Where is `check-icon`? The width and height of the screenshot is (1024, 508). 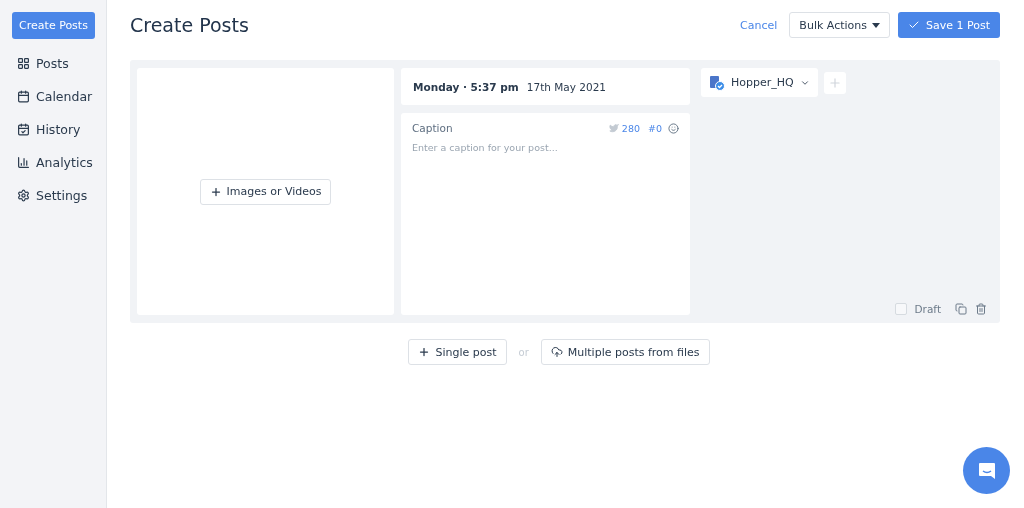 check-icon is located at coordinates (914, 25).